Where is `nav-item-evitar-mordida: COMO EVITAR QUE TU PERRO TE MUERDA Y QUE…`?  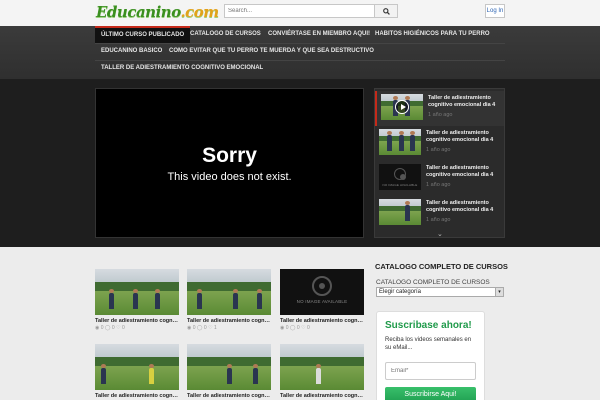
nav-item-evitar-mordida: COMO EVITAR QUE TU PERRO TE MUERDA Y QUE… is located at coordinates (271, 51).